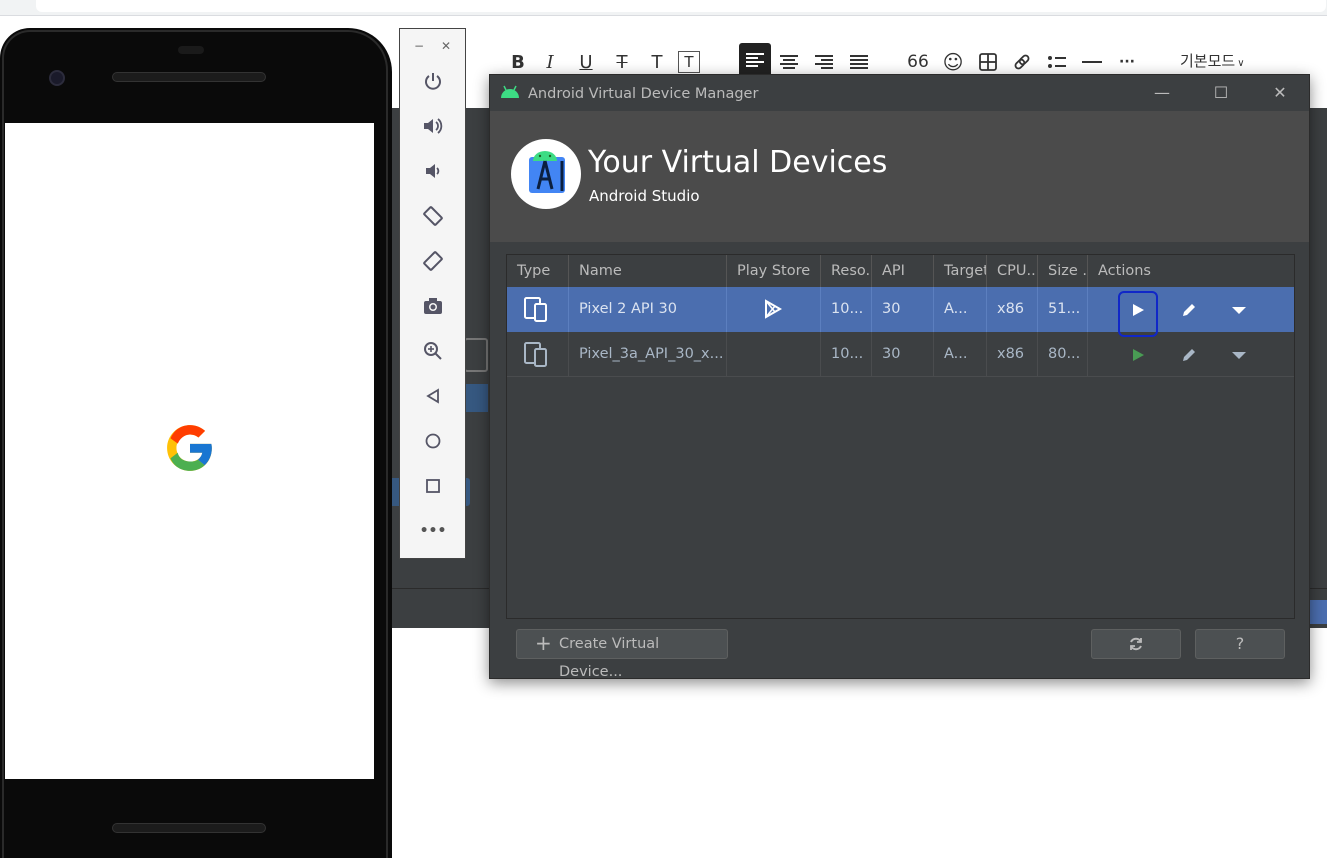 This screenshot has width=1327, height=858. What do you see at coordinates (738, 162) in the screenshot?
I see `page-title: Your Virtual Devices` at bounding box center [738, 162].